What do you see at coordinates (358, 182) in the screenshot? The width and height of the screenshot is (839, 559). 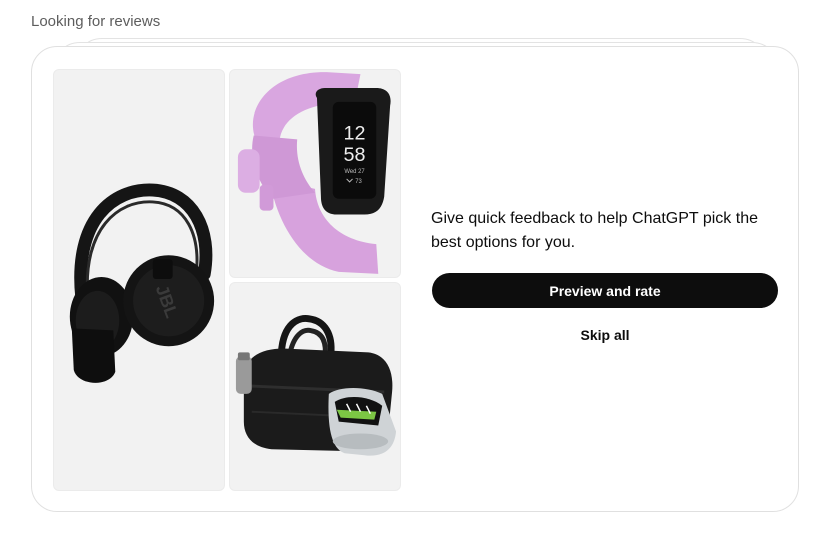 I see `watch-stat: 73` at bounding box center [358, 182].